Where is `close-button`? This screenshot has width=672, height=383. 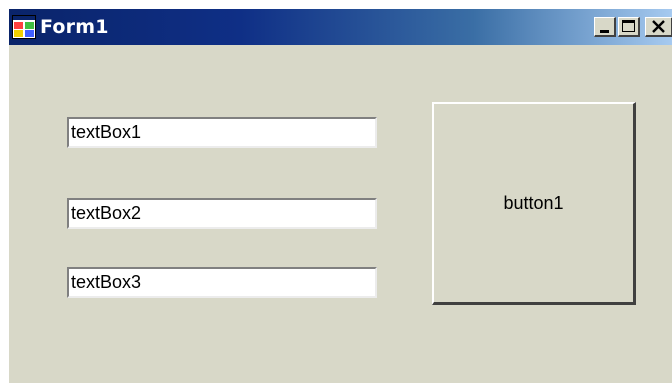
close-button is located at coordinates (658, 27).